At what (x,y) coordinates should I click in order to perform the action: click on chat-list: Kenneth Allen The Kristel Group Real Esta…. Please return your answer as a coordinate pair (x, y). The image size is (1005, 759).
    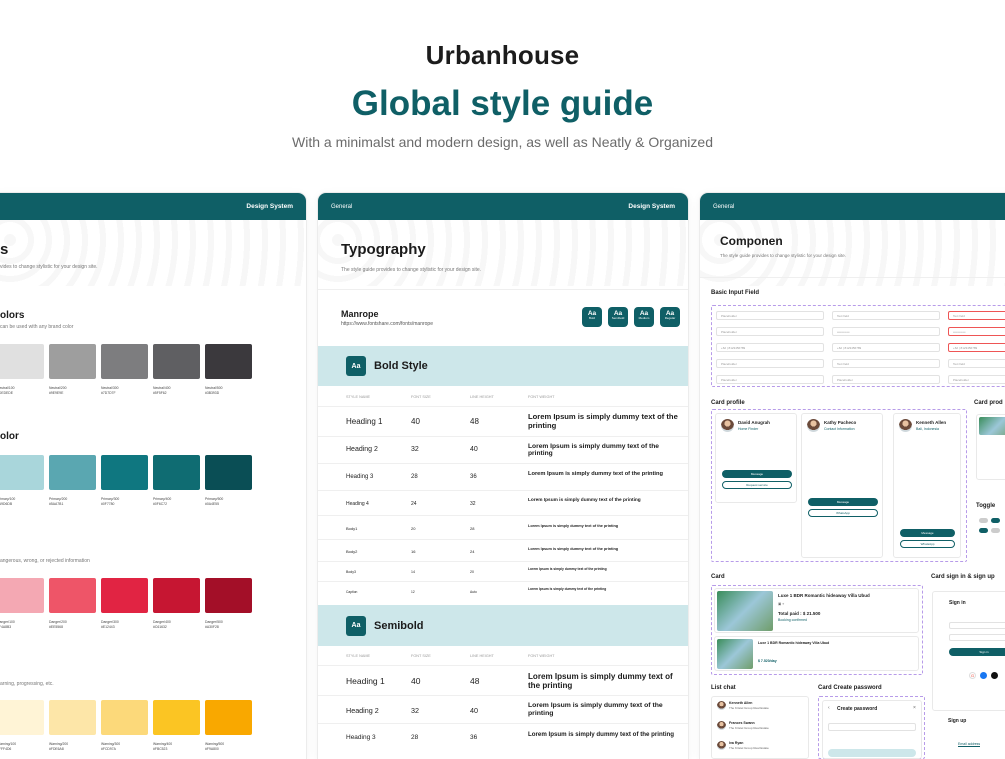
    Looking at the image, I should click on (760, 727).